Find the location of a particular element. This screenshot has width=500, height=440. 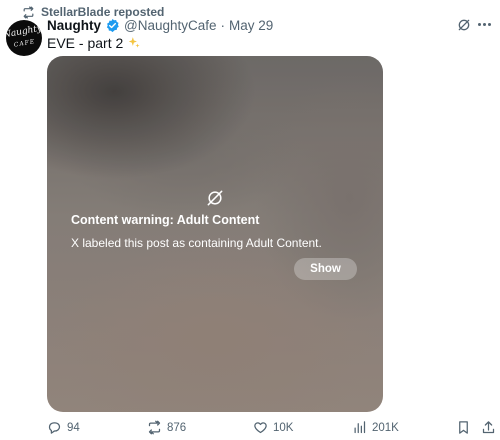

warning-title: Content warning: Adult Content is located at coordinates (165, 220).